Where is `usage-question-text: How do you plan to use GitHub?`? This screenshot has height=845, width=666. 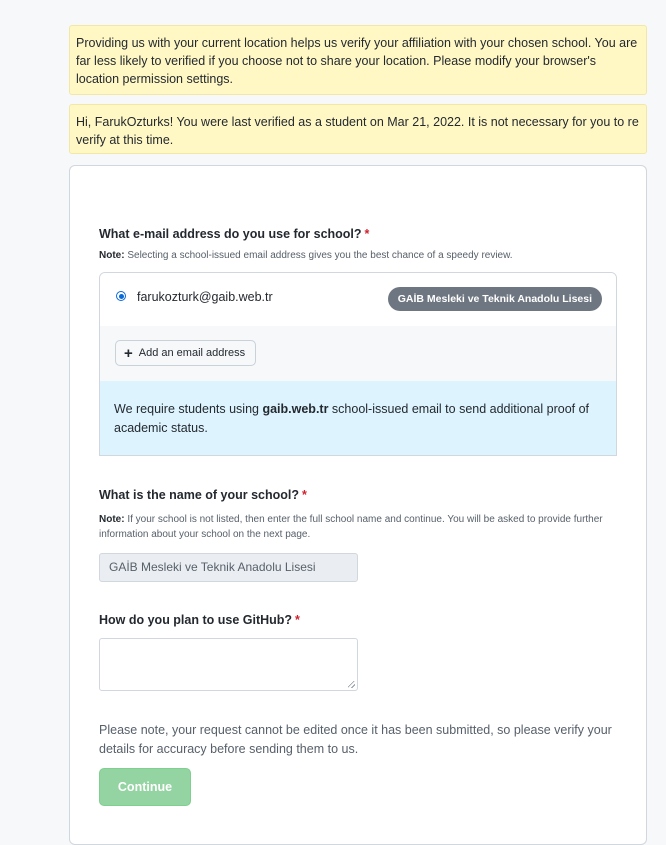
usage-question-text: How do you plan to use GitHub? is located at coordinates (196, 620).